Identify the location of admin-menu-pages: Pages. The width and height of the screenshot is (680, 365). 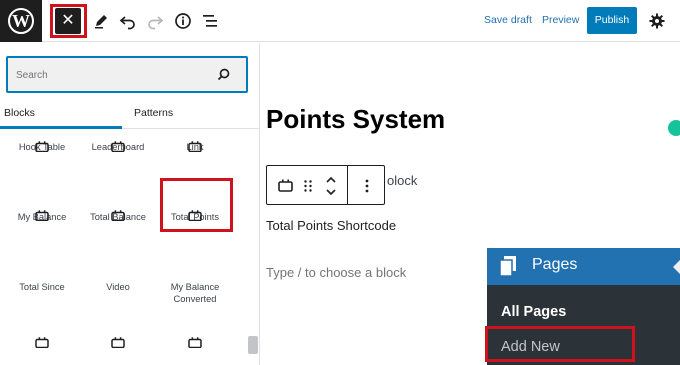
(583, 266).